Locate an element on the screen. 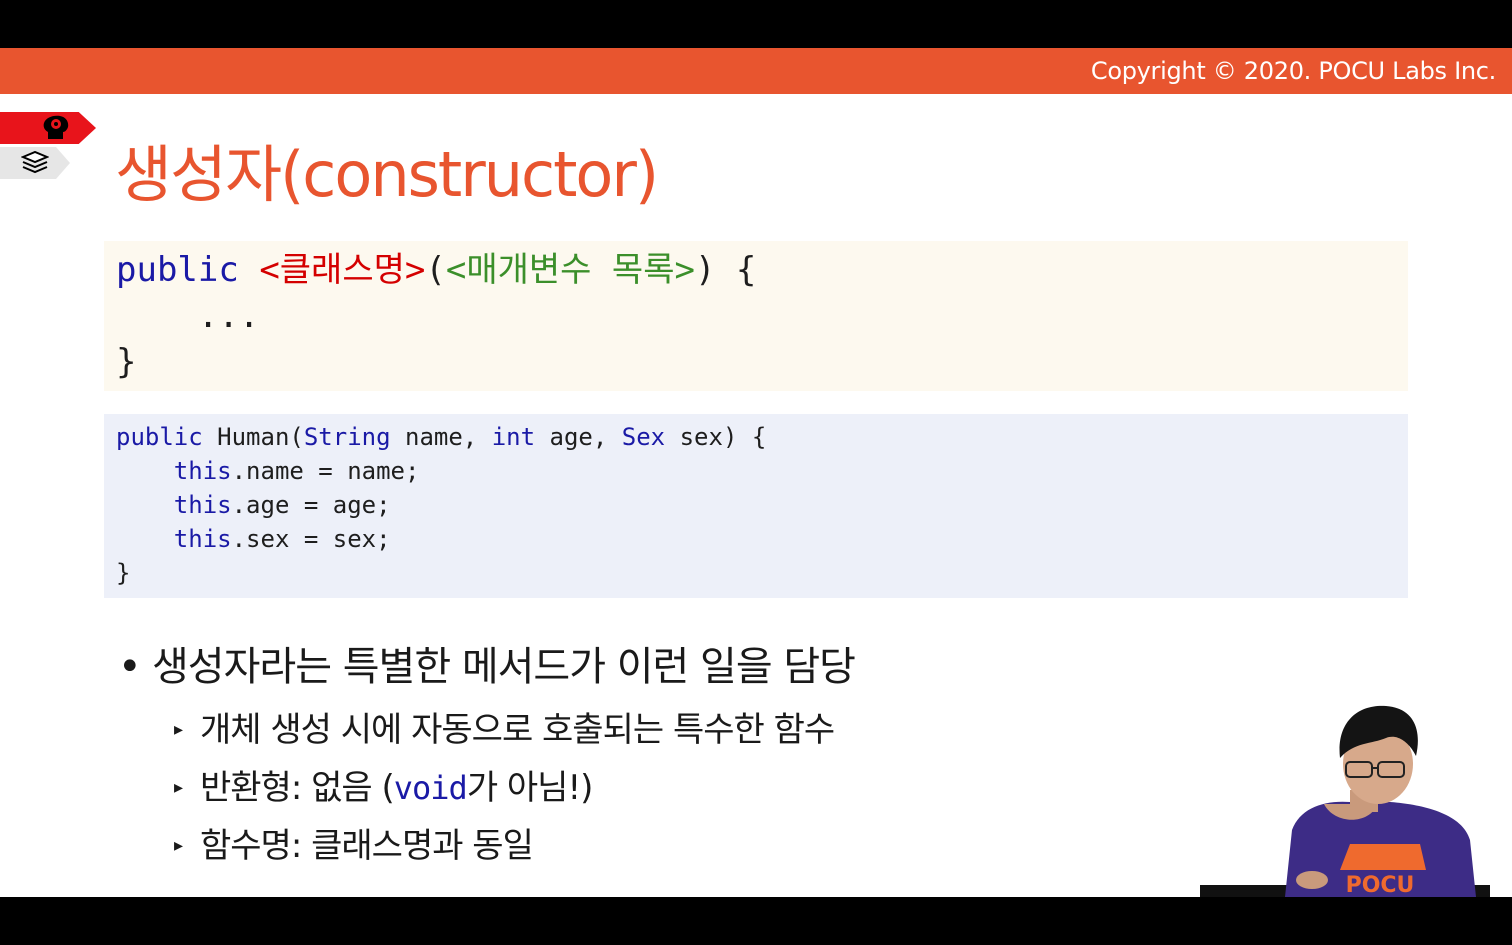  copyright-text: Copyright © 2020. POCU Labs Inc. is located at coordinates (1293, 71).